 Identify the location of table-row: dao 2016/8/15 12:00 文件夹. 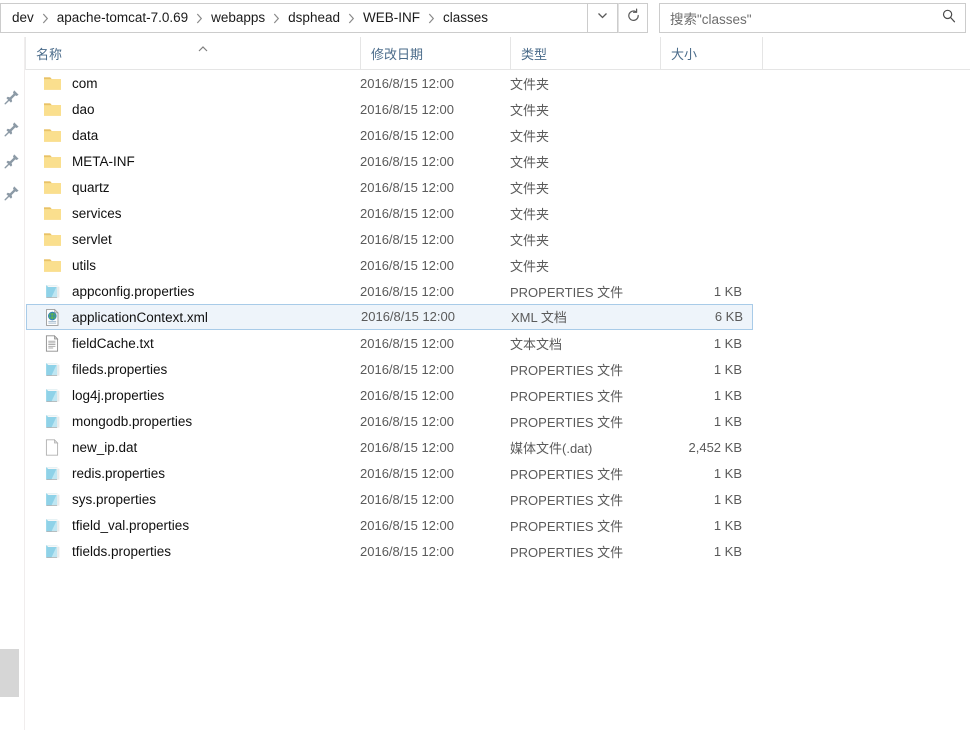
(389, 109).